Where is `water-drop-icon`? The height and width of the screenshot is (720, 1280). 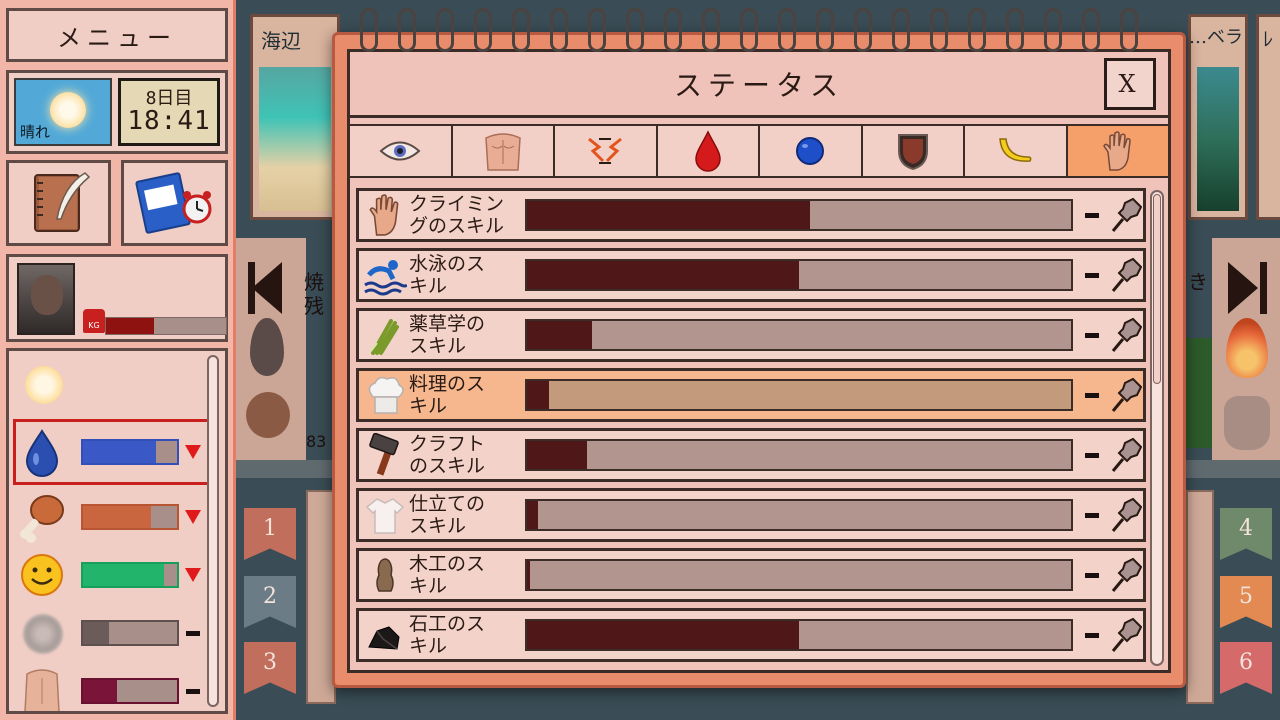 water-drop-icon is located at coordinates (42, 452).